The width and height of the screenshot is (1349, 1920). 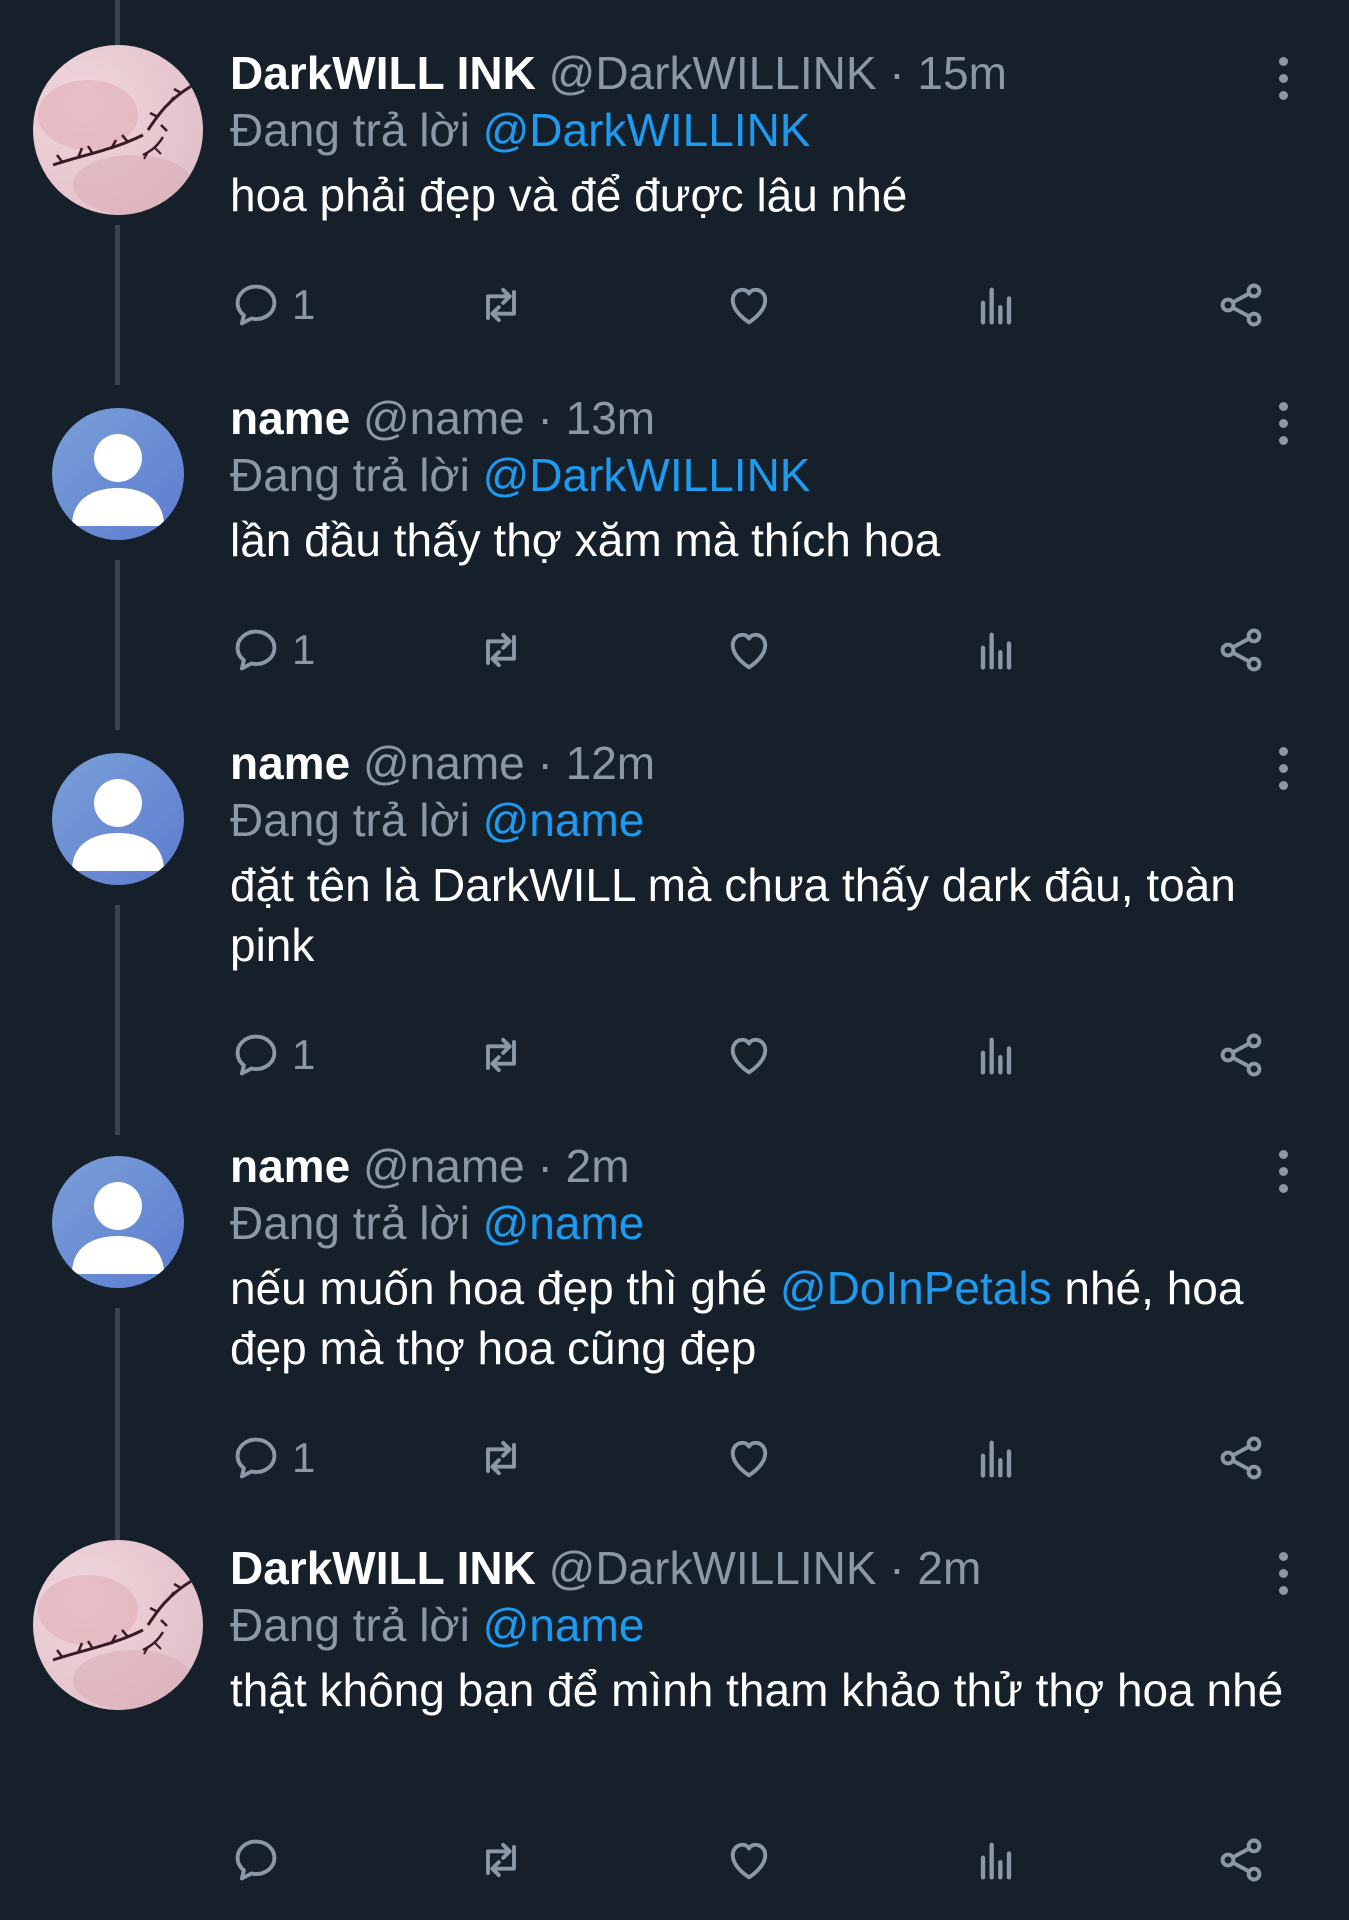 What do you see at coordinates (569, 195) in the screenshot?
I see `tweet-text-part: hoa phải đẹp và để được lâu nhé` at bounding box center [569, 195].